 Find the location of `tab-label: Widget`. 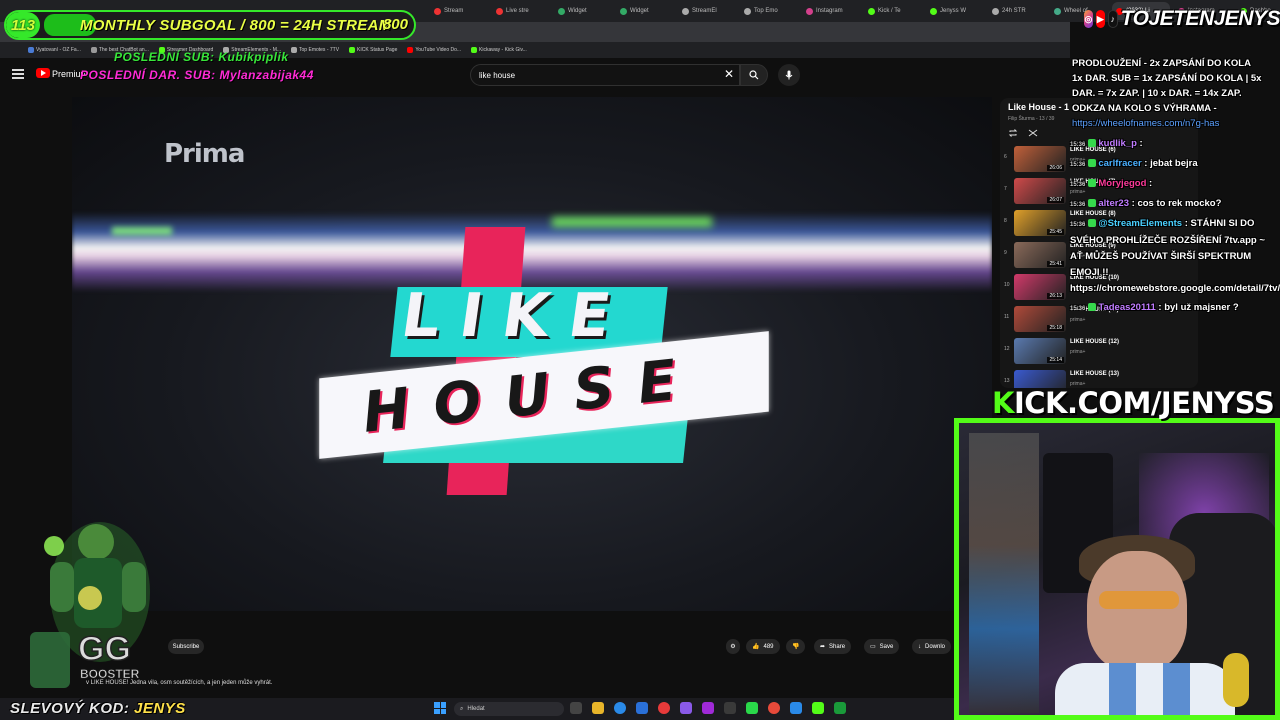

tab-label: Widget is located at coordinates (639, 11).